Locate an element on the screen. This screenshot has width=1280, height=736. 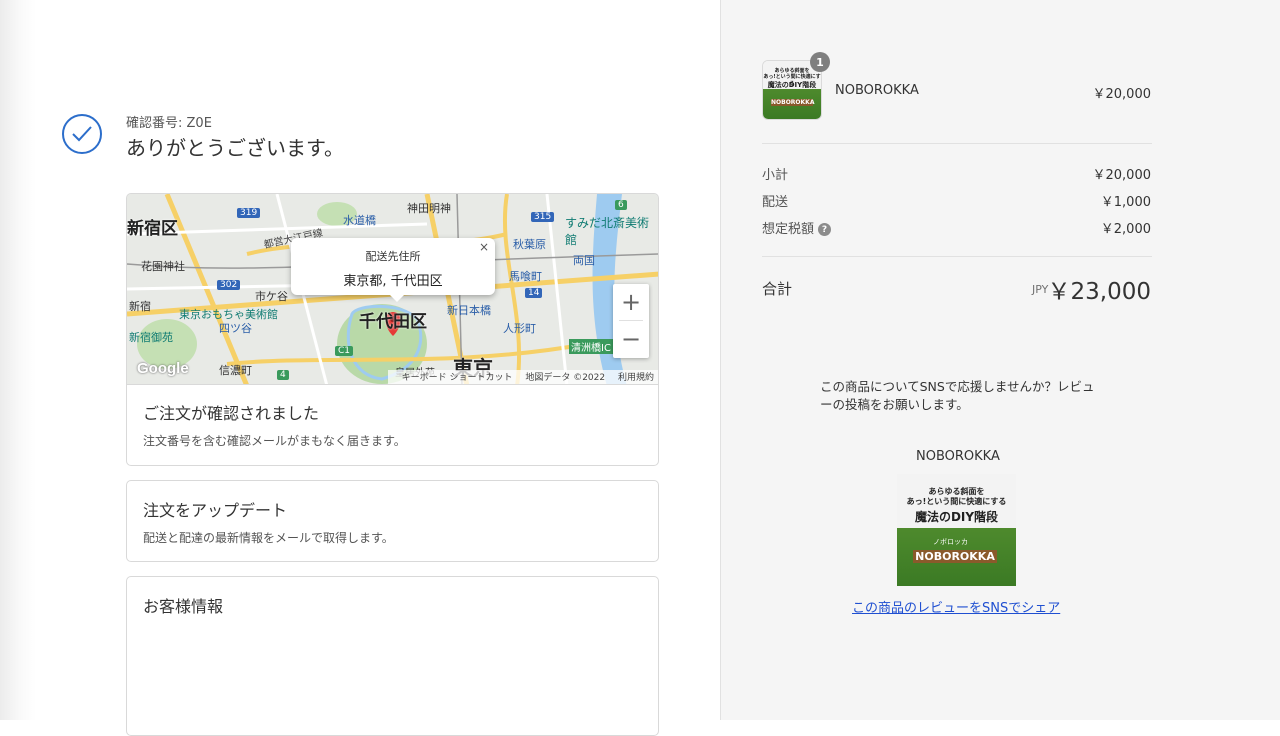
tax-value: ￥2,000 is located at coordinates (1125, 229).